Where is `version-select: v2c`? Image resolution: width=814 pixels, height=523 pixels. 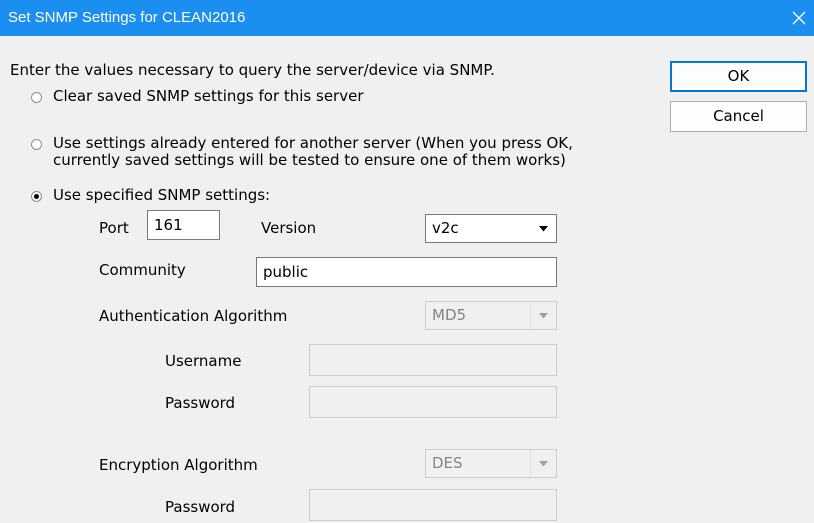
version-select: v2c is located at coordinates (491, 228).